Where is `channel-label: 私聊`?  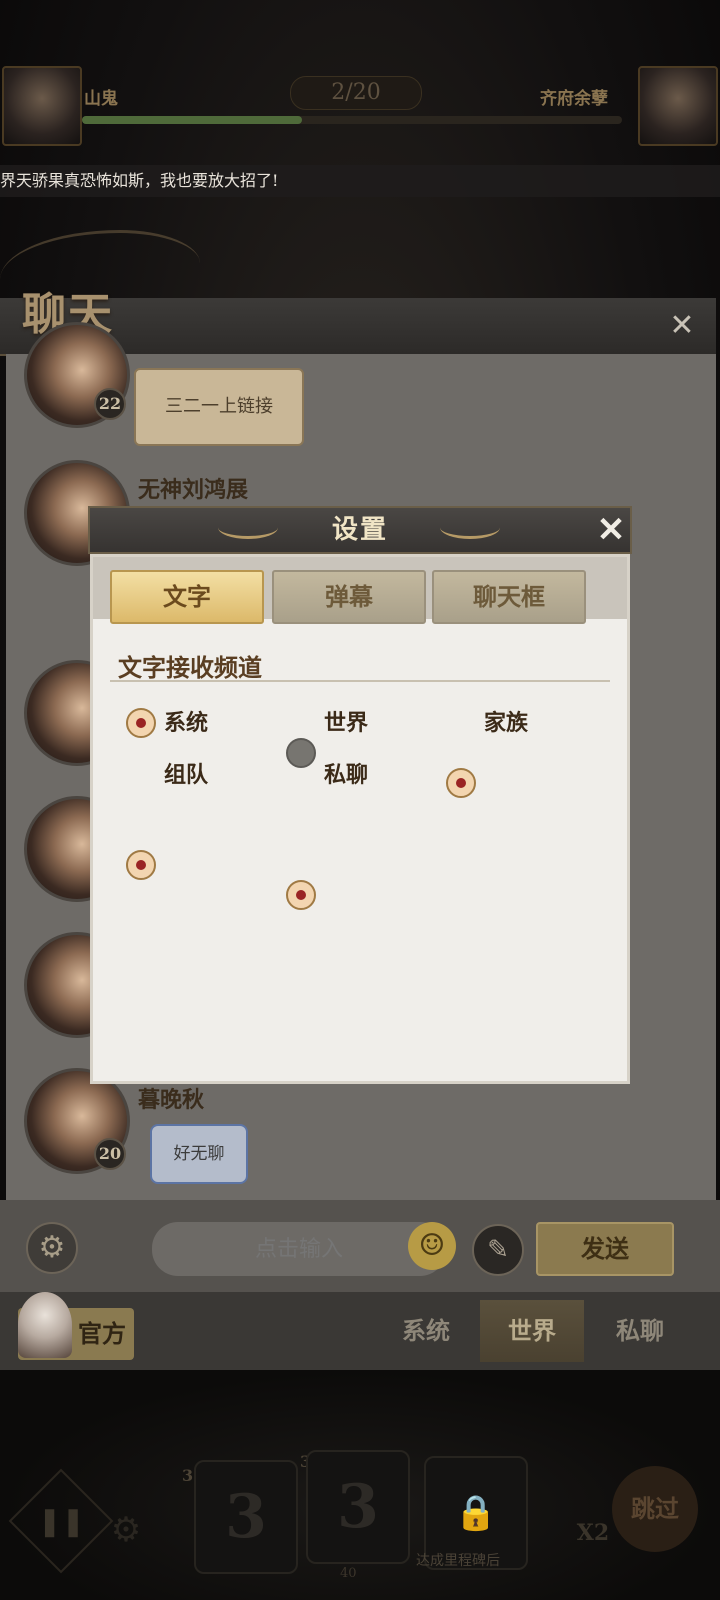 channel-label: 私聊 is located at coordinates (346, 775).